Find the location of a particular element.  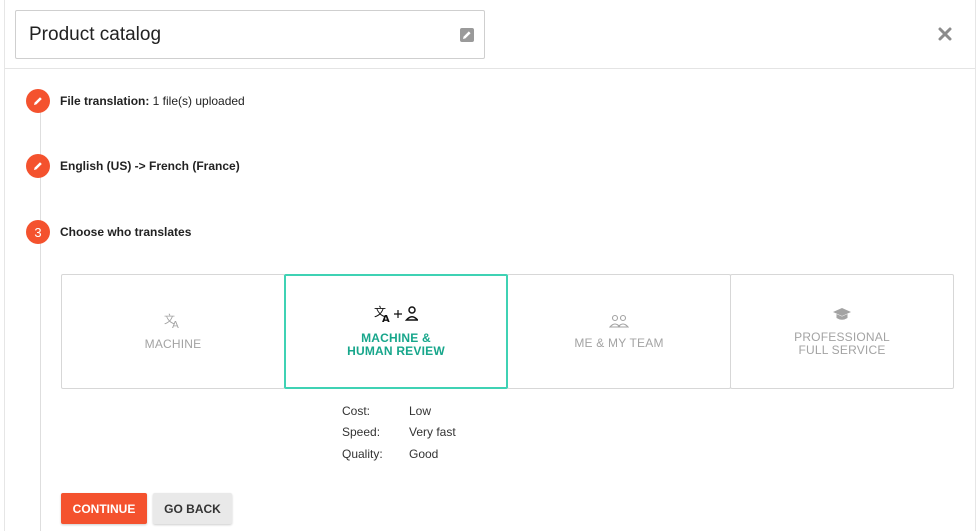

option-details: Cost: Low Speed: Very fast Quality: Good is located at coordinates (399, 432).